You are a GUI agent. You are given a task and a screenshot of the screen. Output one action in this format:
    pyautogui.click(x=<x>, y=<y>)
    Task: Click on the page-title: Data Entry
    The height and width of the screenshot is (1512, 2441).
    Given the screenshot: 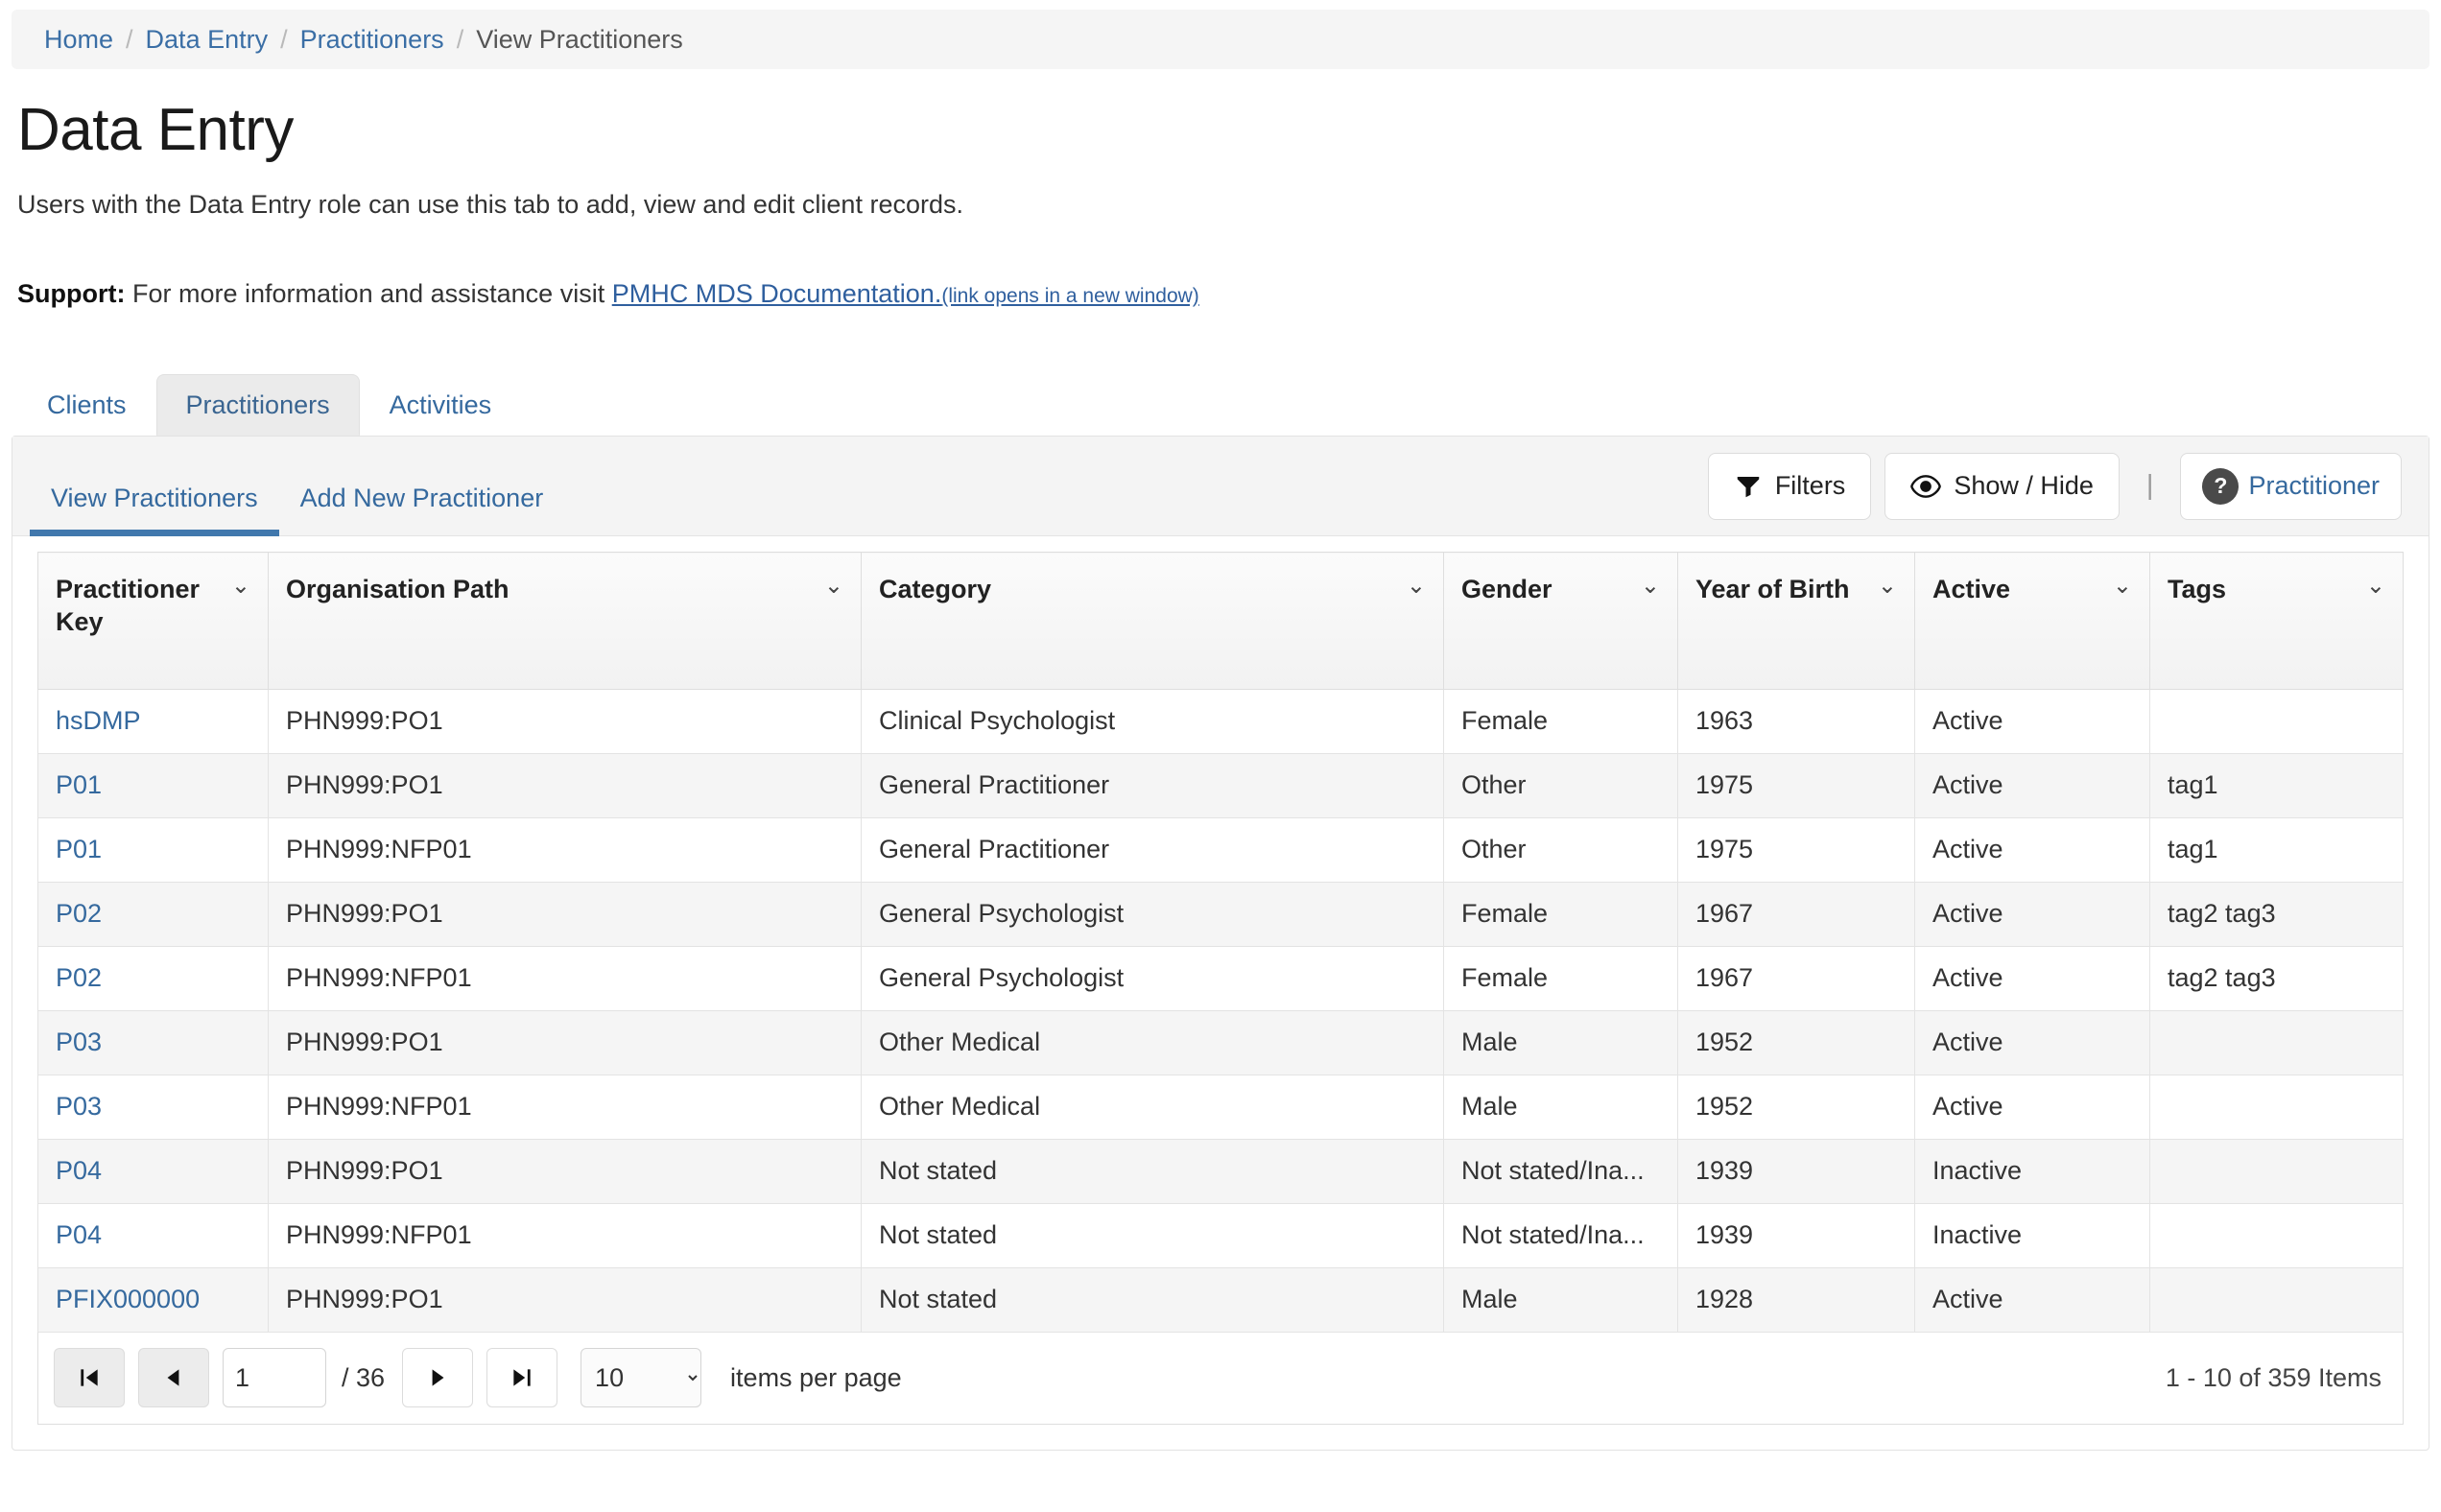 What is the action you would take?
    pyautogui.click(x=156, y=130)
    